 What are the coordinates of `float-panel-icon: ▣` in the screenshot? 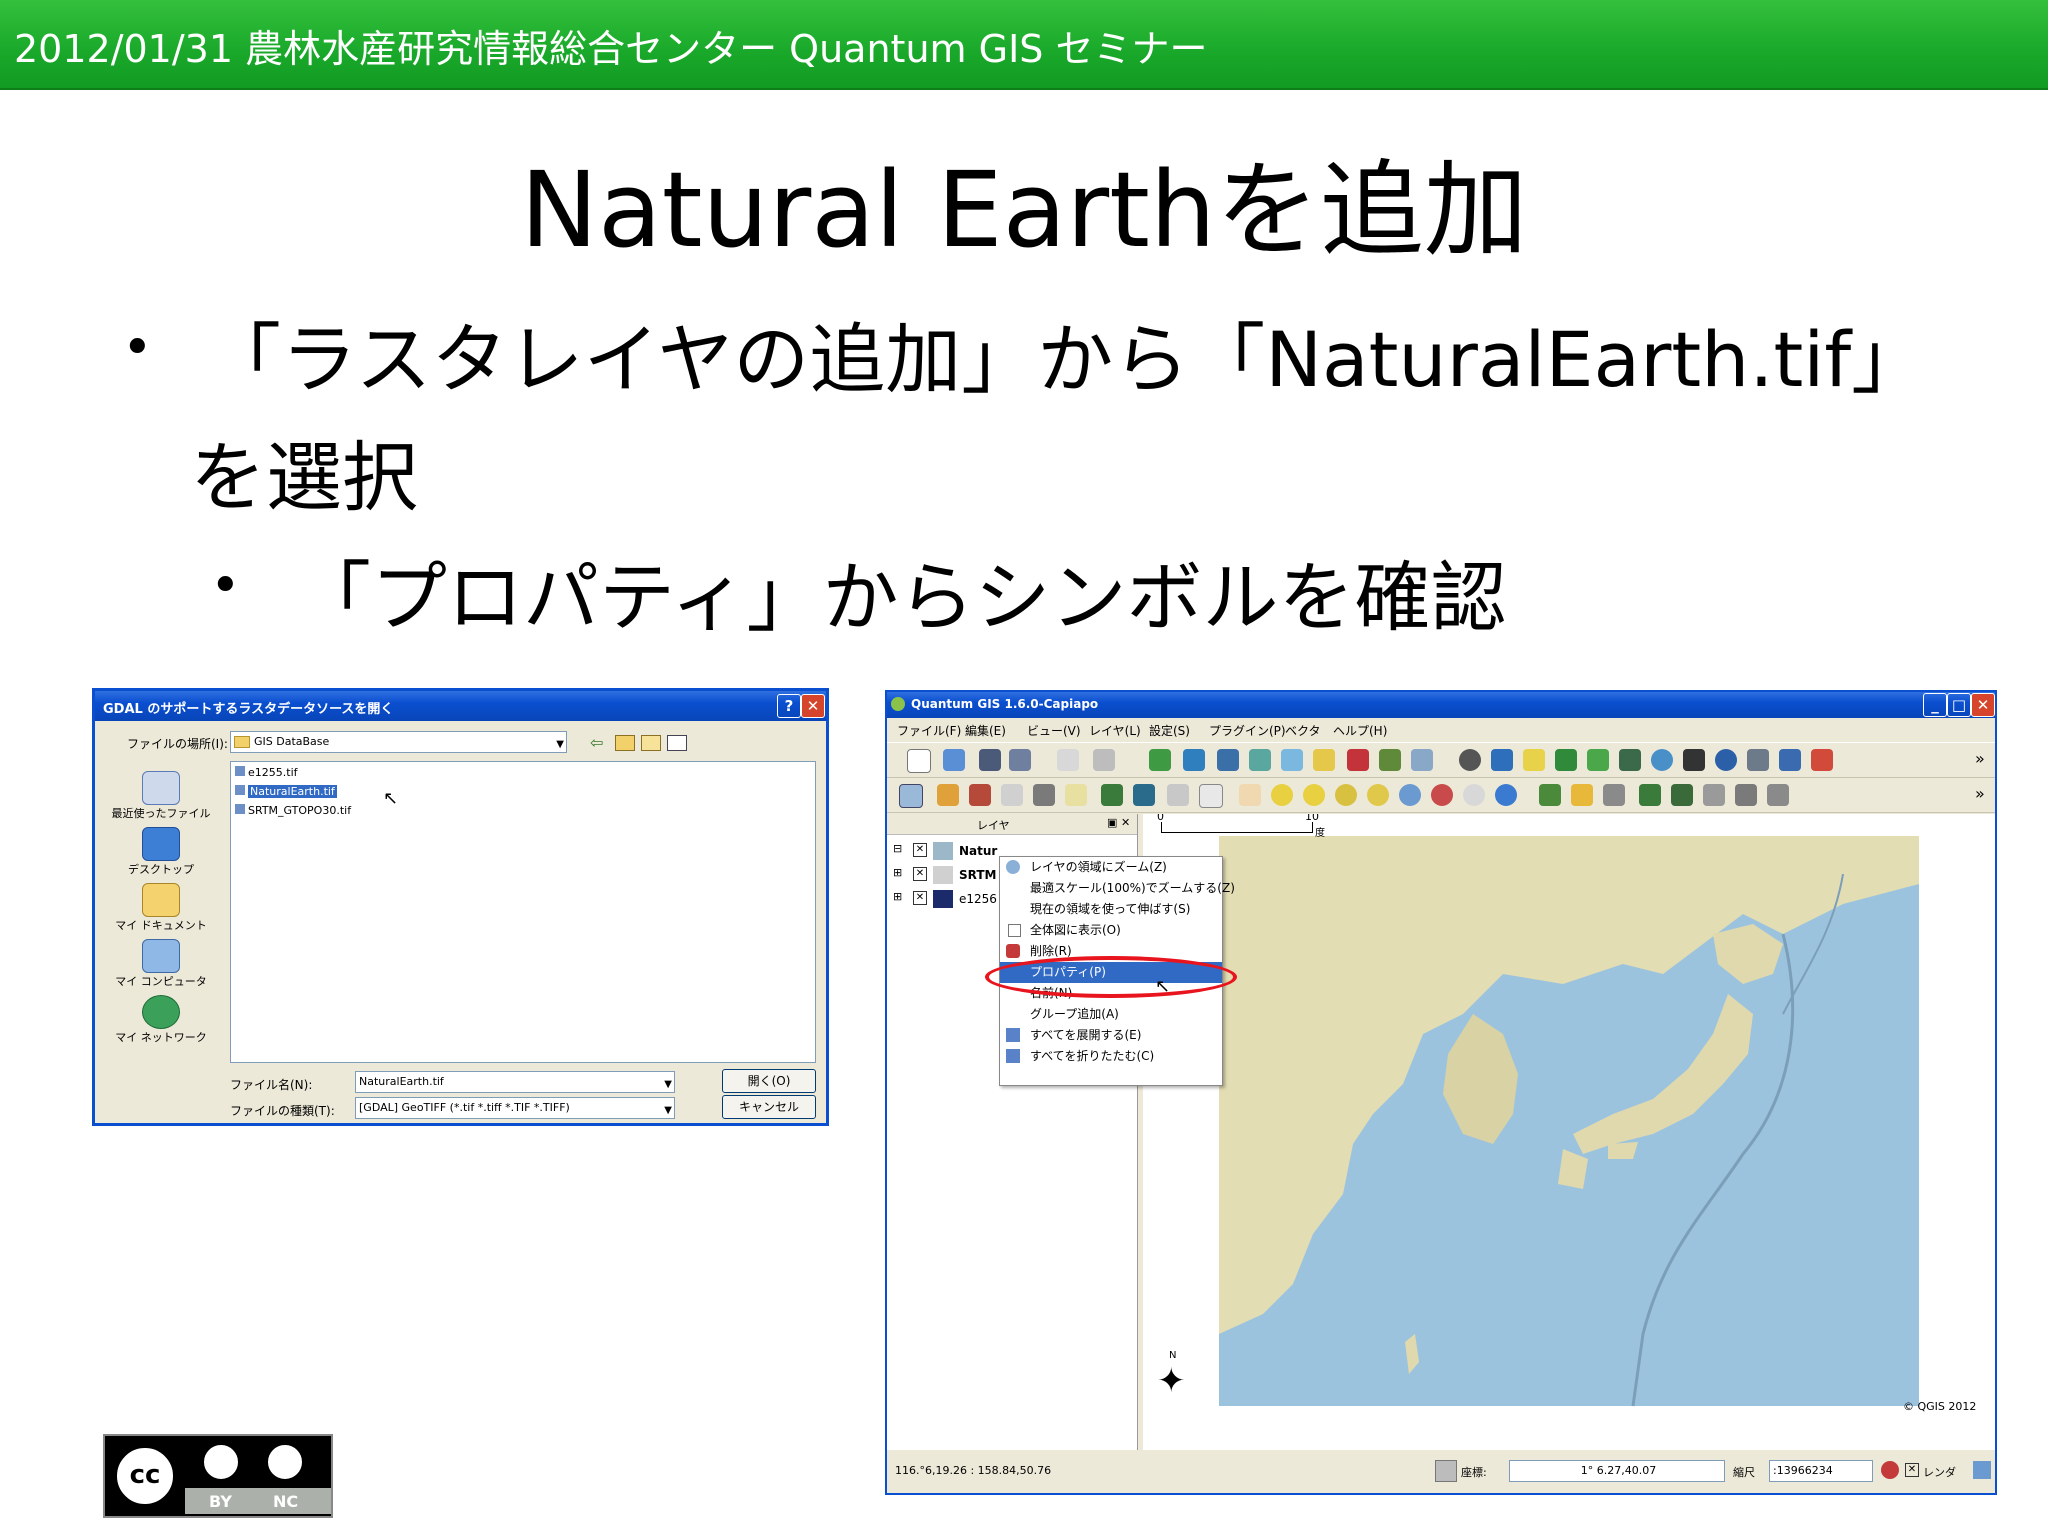 It's located at (1112, 822).